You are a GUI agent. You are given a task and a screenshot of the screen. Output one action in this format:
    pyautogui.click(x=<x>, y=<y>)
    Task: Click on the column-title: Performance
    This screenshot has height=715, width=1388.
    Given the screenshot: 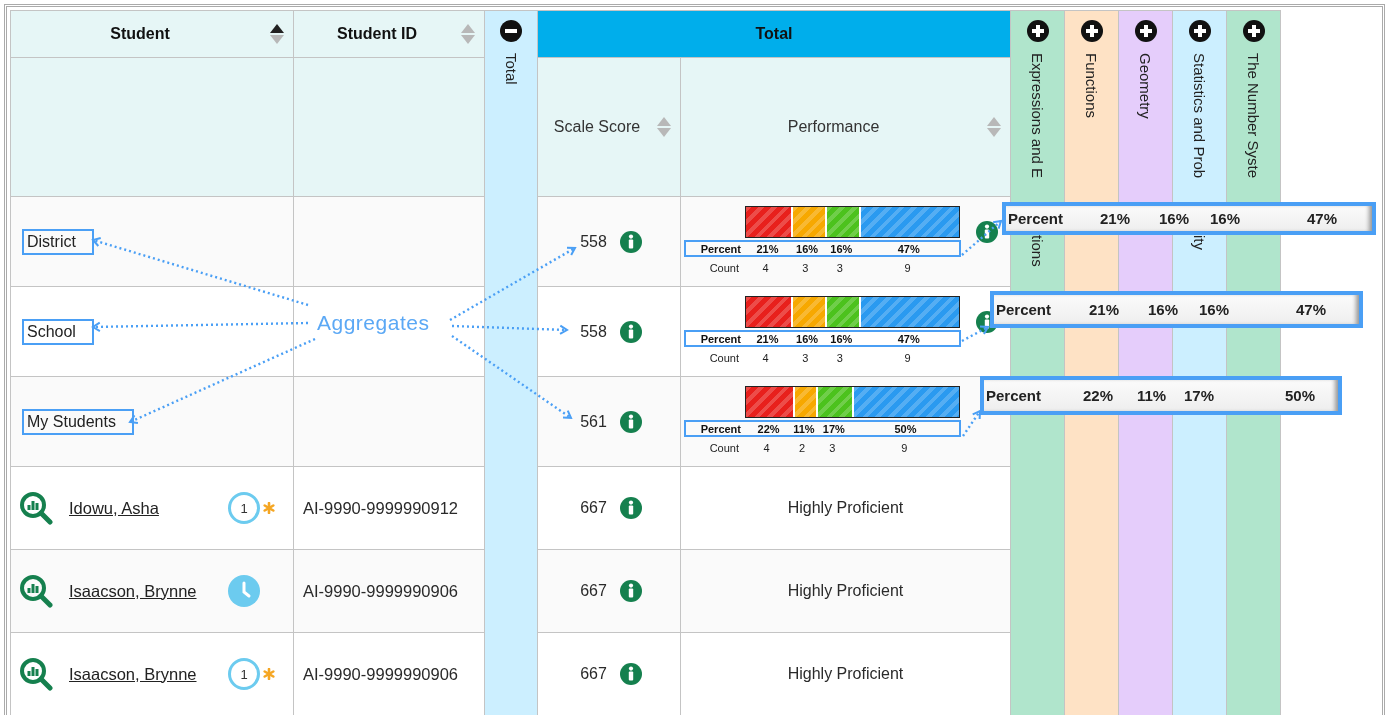 What is the action you would take?
    pyautogui.click(x=833, y=127)
    